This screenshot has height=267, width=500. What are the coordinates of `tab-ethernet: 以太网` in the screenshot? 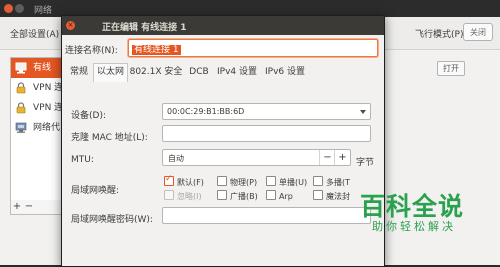 It's located at (110, 73).